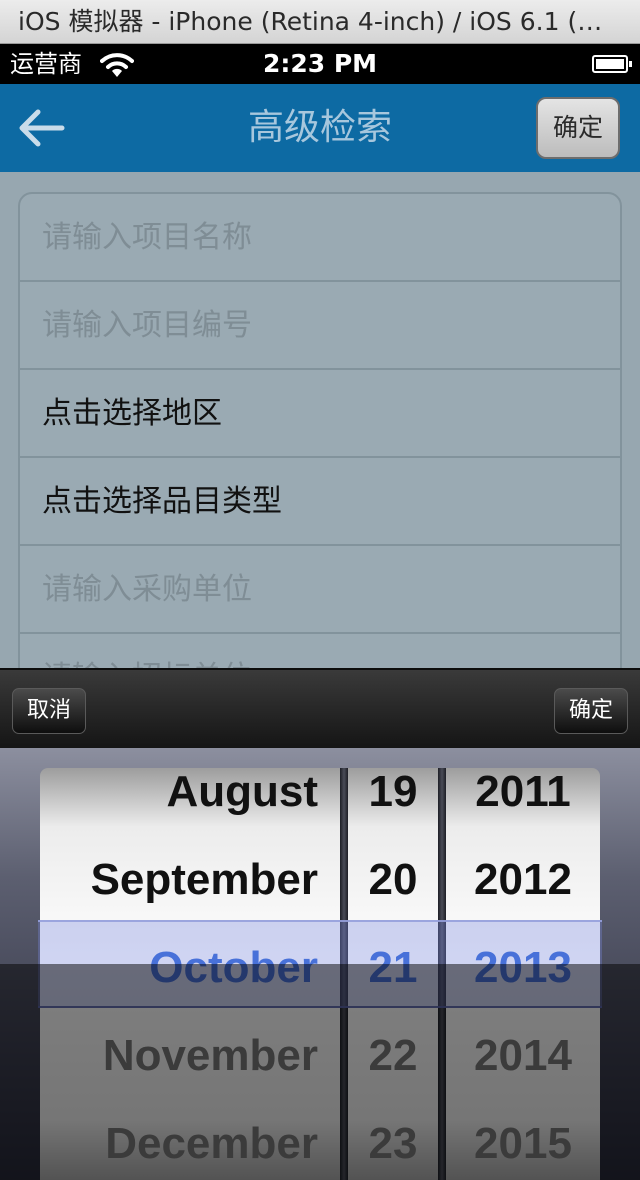  Describe the element at coordinates (190, 802) in the screenshot. I see `month-option: August` at that location.